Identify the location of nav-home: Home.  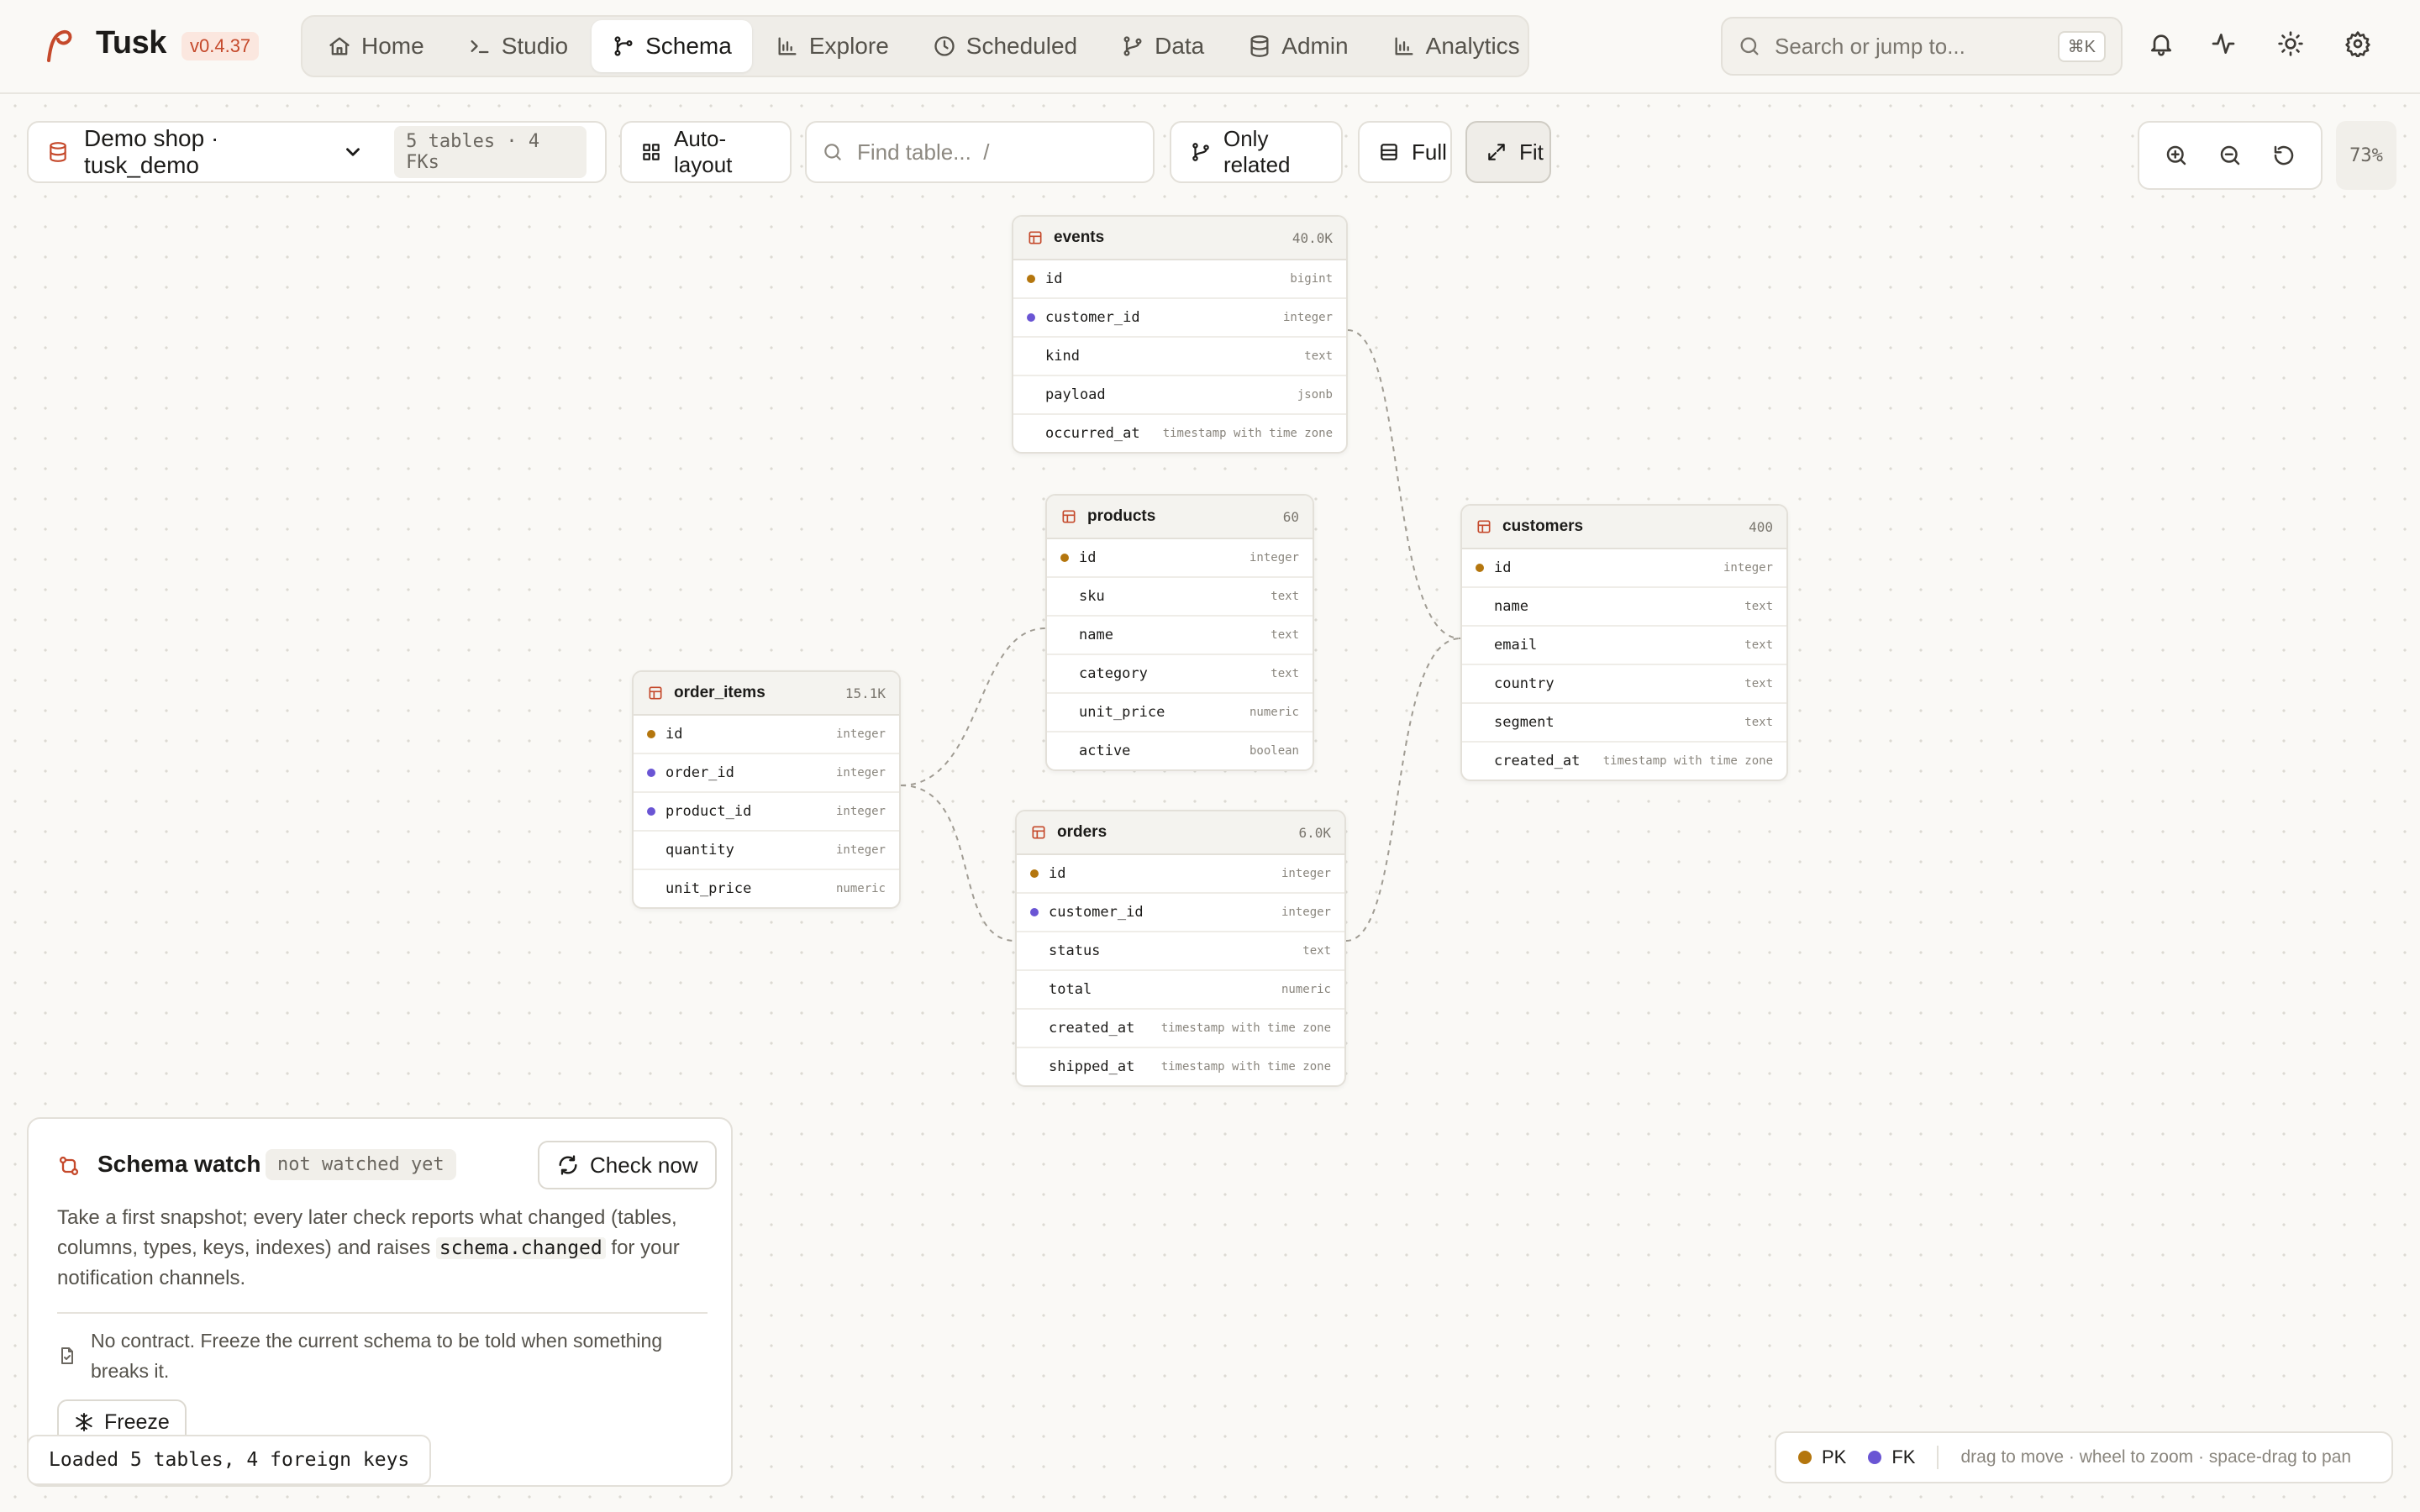
(376, 46).